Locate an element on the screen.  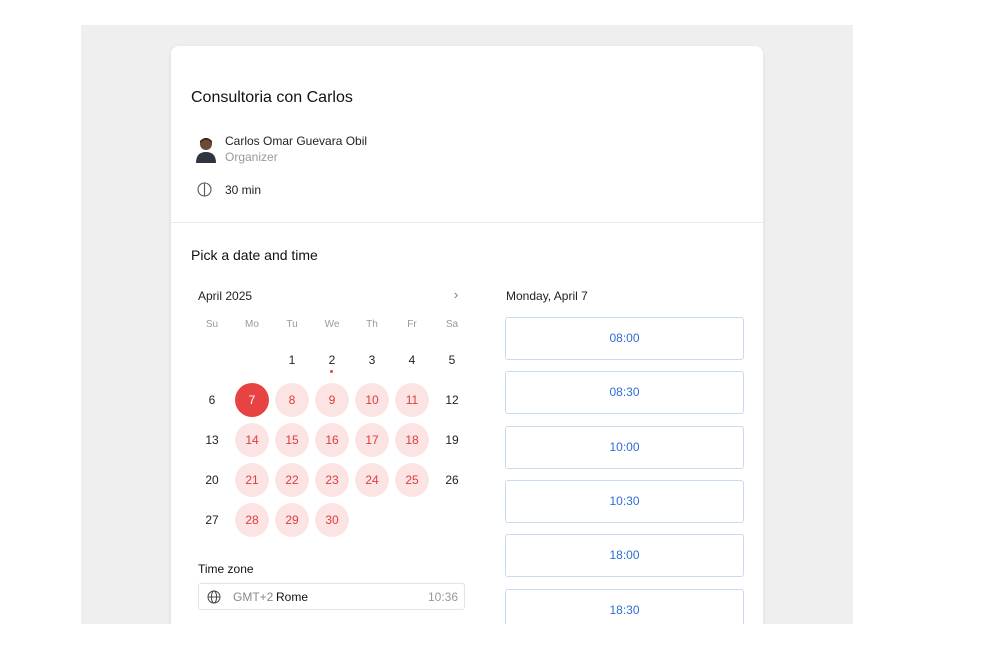
calendar-day: 28 is located at coordinates (252, 520).